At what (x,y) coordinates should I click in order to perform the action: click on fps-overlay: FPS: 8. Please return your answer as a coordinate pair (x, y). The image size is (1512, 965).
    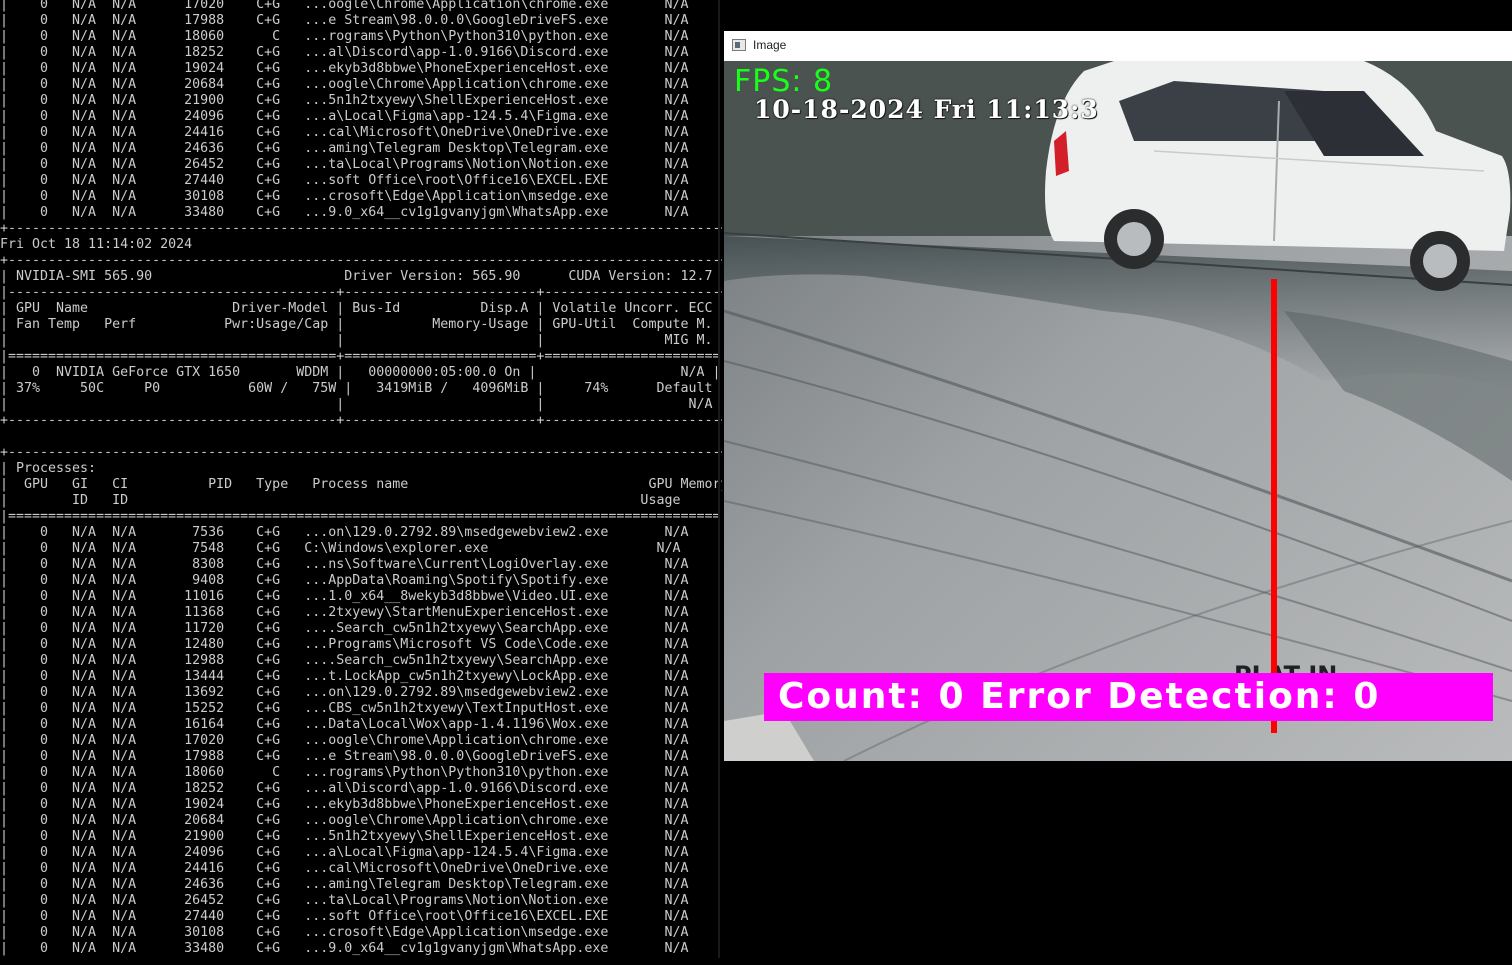
    Looking at the image, I should click on (784, 81).